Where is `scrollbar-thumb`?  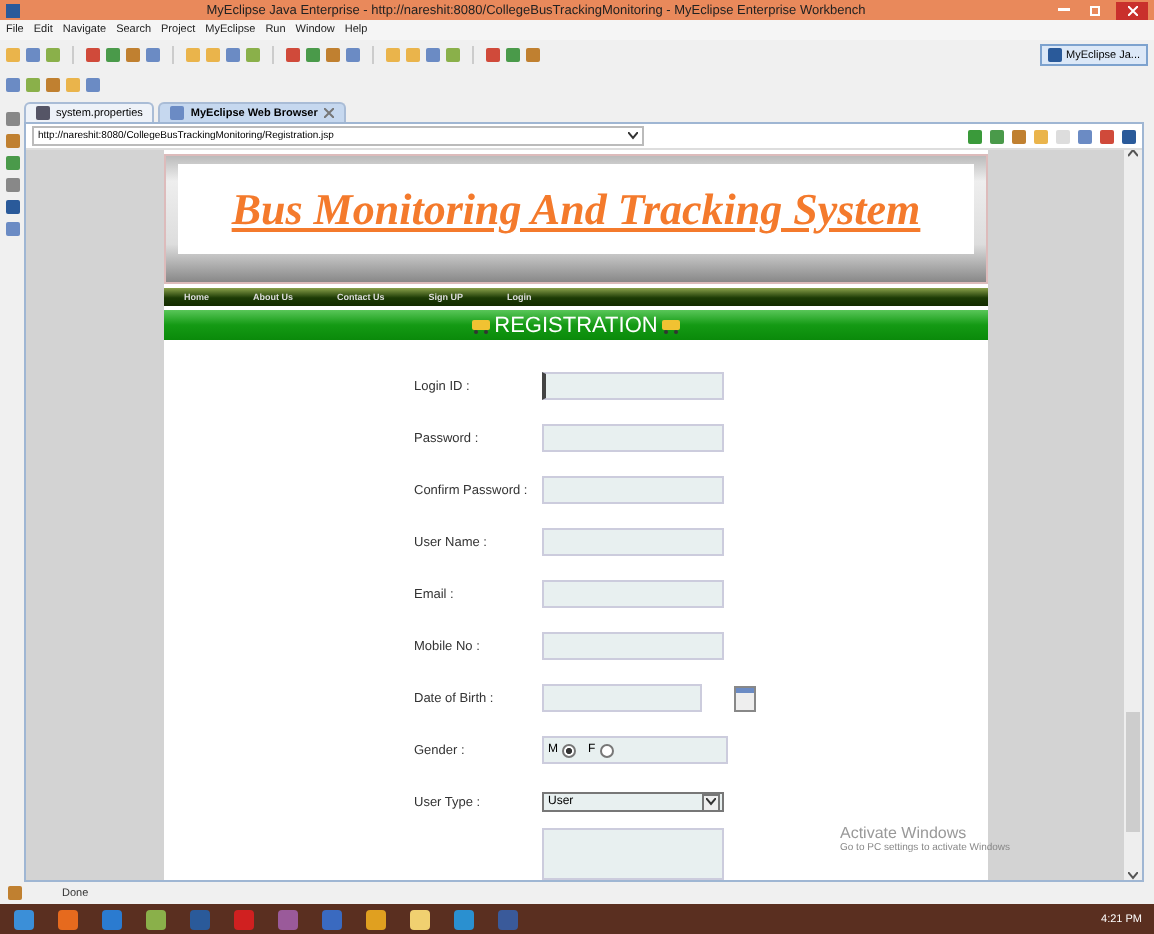
scrollbar-thumb is located at coordinates (1133, 772).